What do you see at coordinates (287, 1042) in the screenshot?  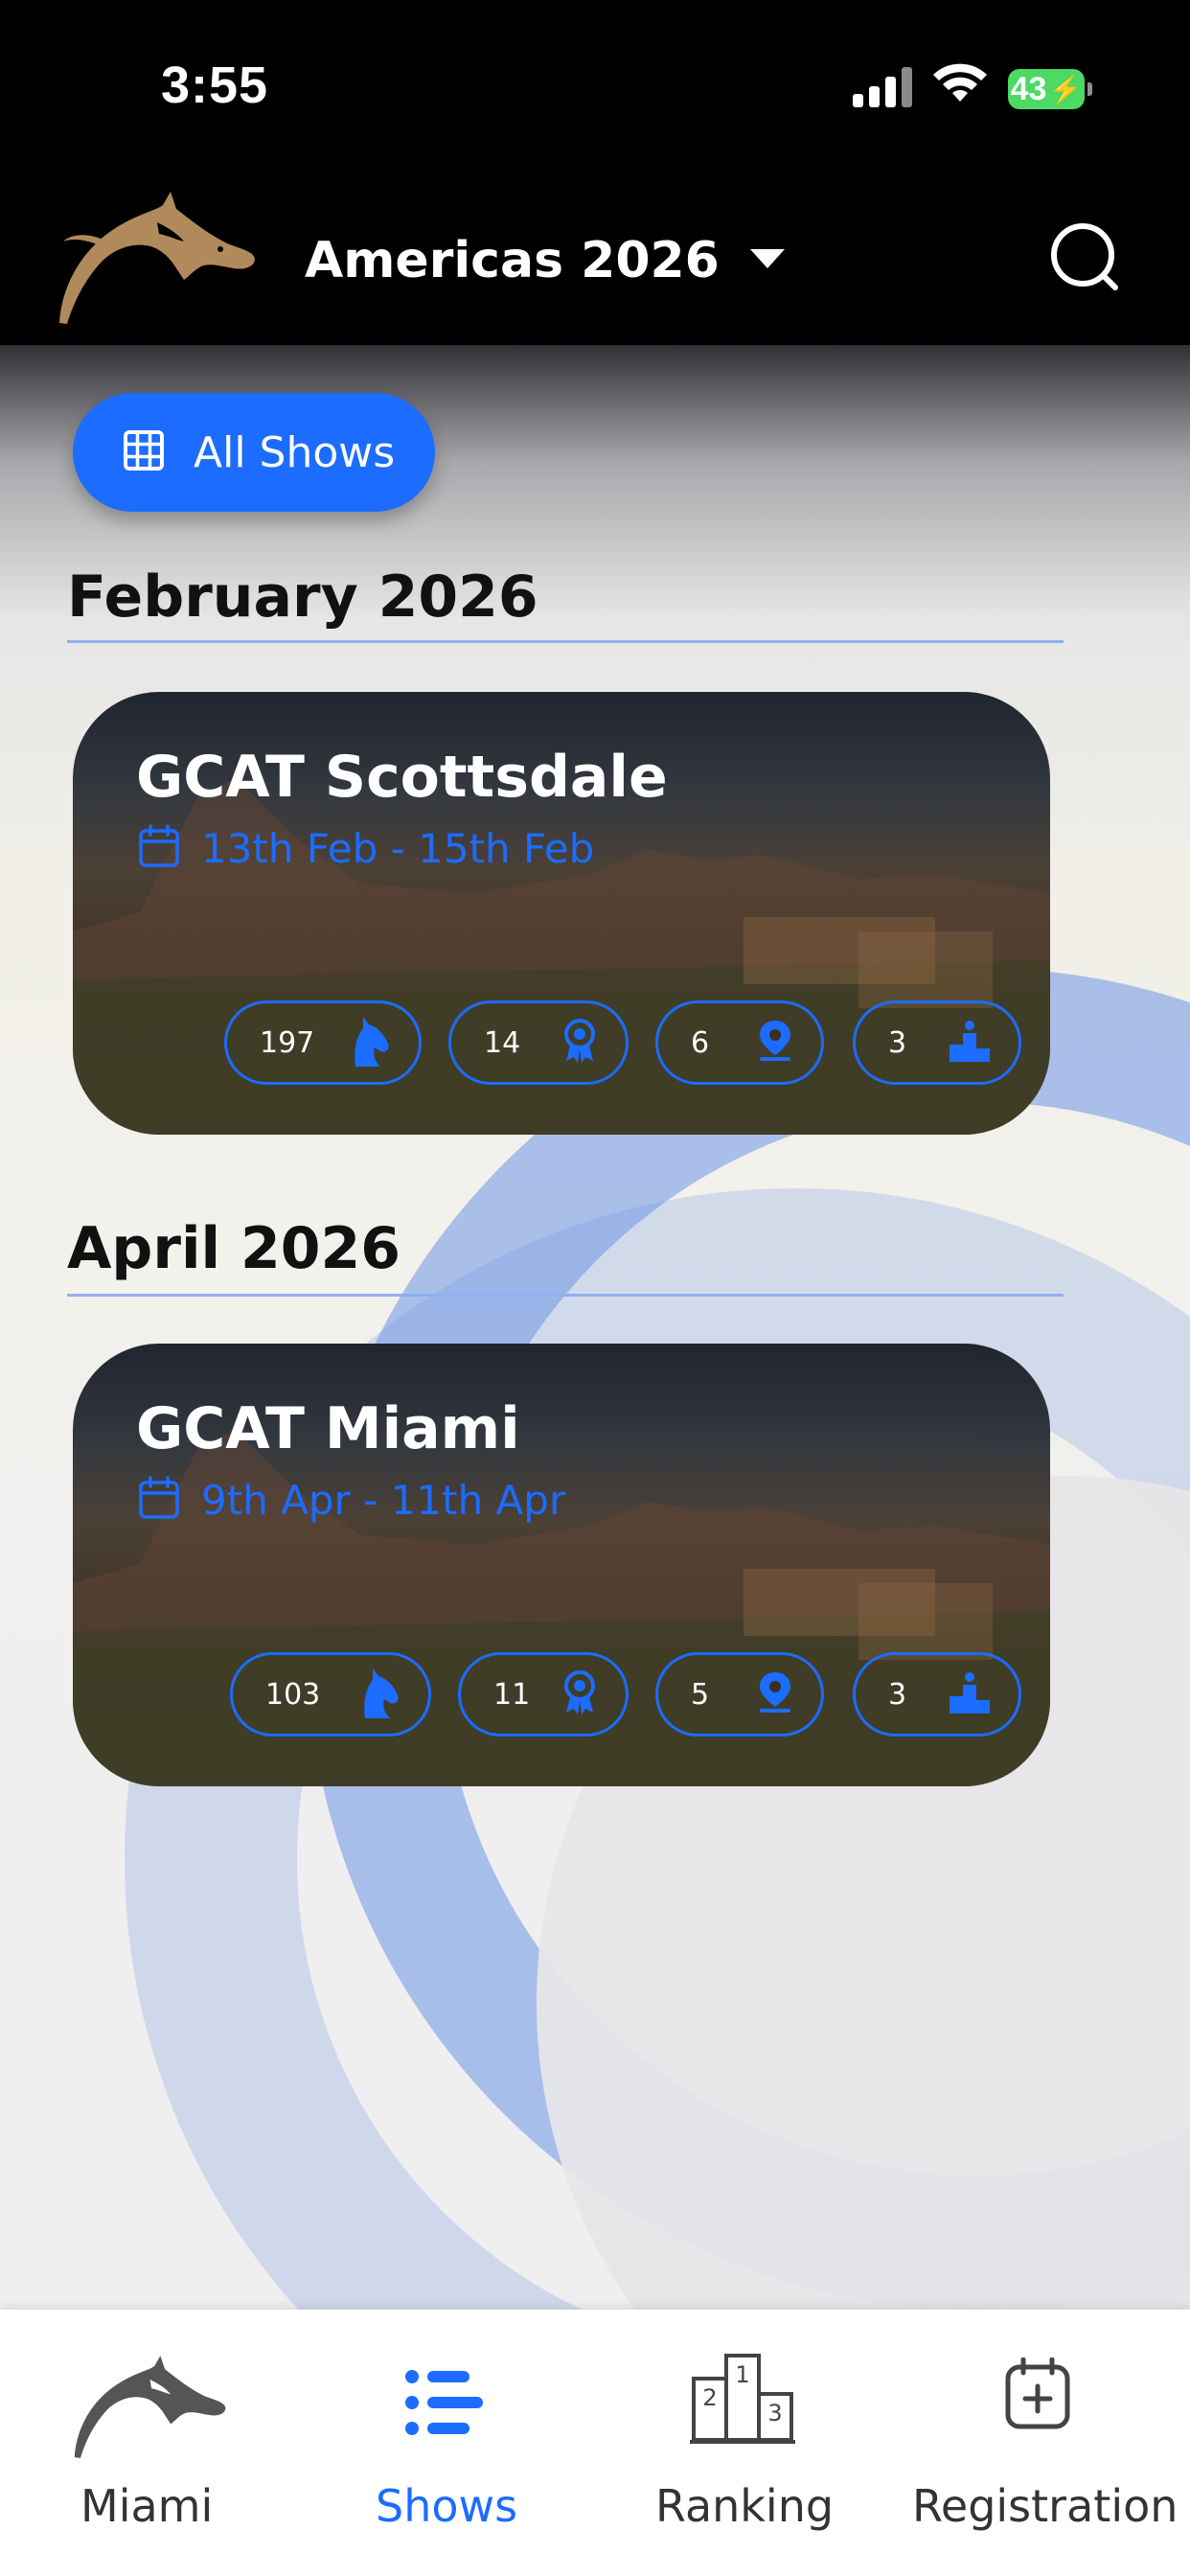 I see `horses-count: 197` at bounding box center [287, 1042].